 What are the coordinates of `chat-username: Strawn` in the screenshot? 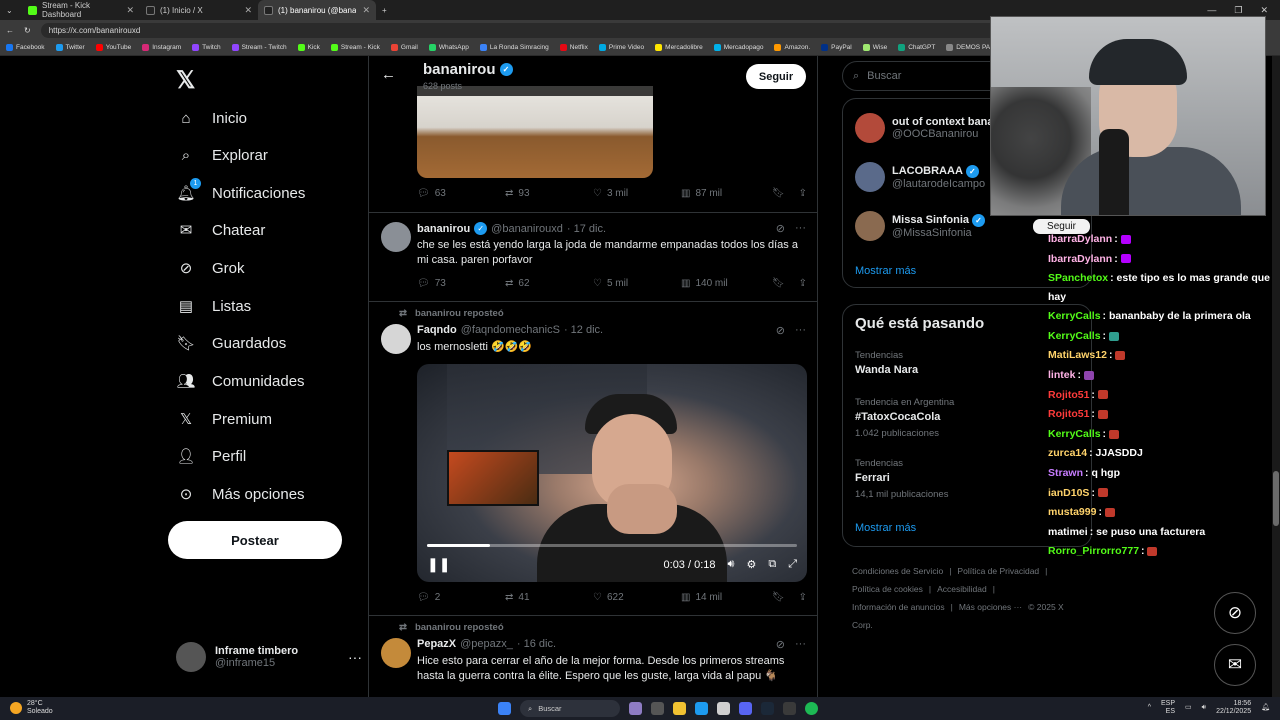 It's located at (1065, 473).